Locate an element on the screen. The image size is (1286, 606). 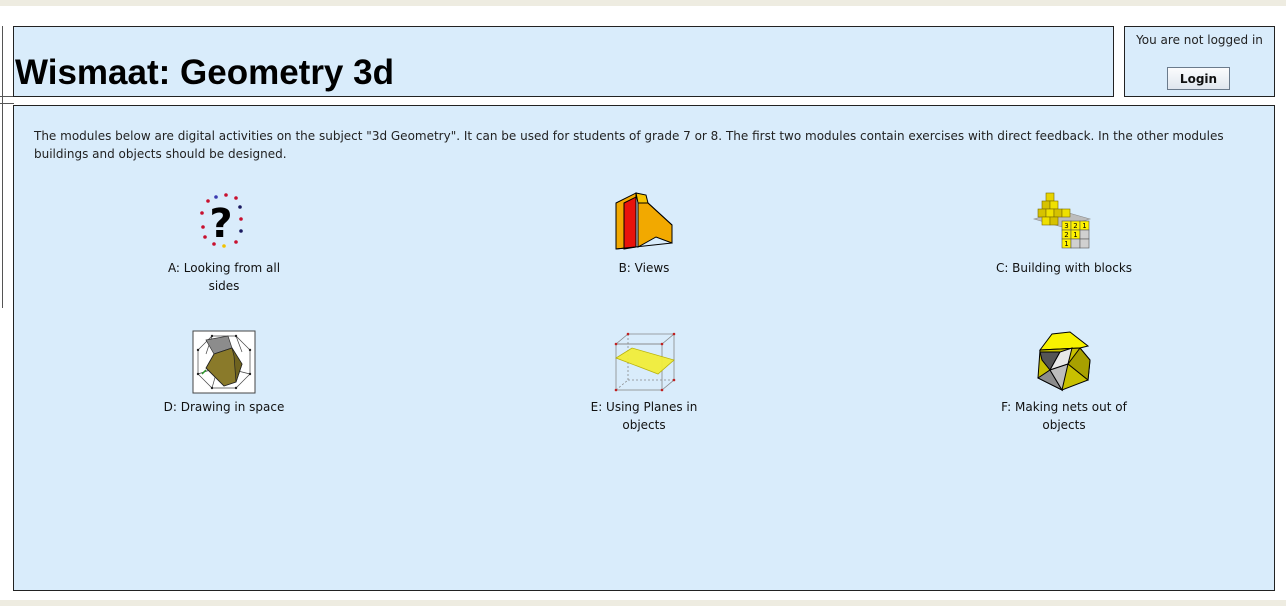
module-d-link: D: Drawing in space is located at coordinates (224, 373).